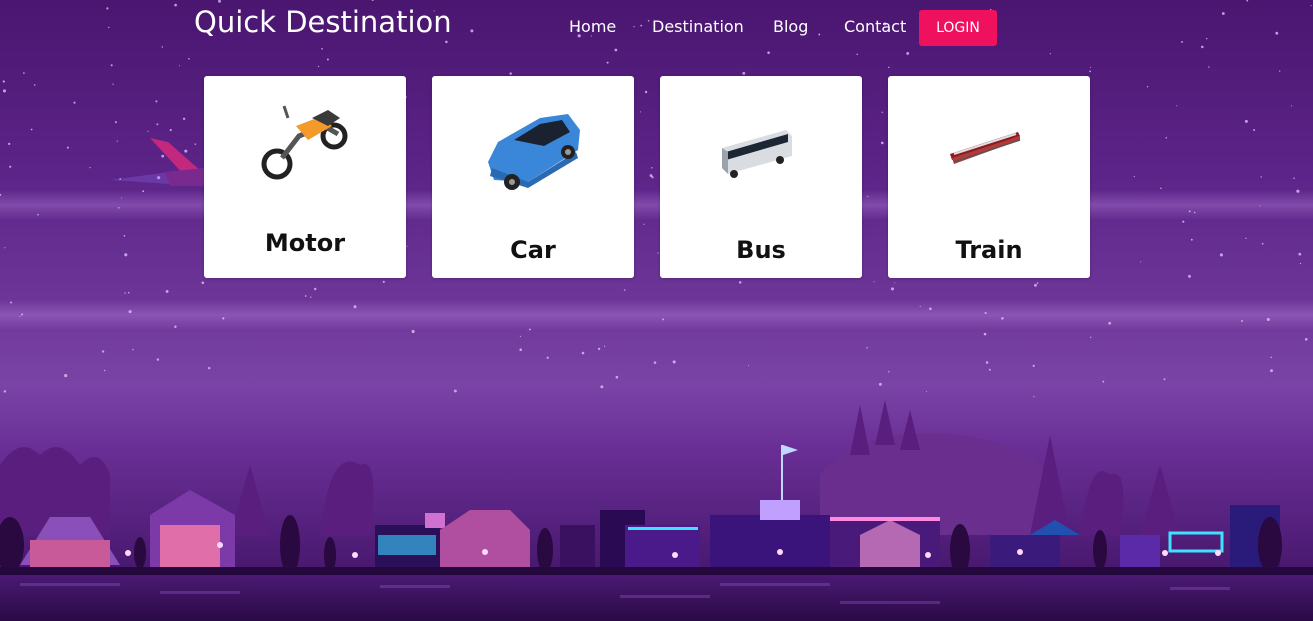 The width and height of the screenshot is (1313, 621). What do you see at coordinates (305, 243) in the screenshot?
I see `card-label: Motor` at bounding box center [305, 243].